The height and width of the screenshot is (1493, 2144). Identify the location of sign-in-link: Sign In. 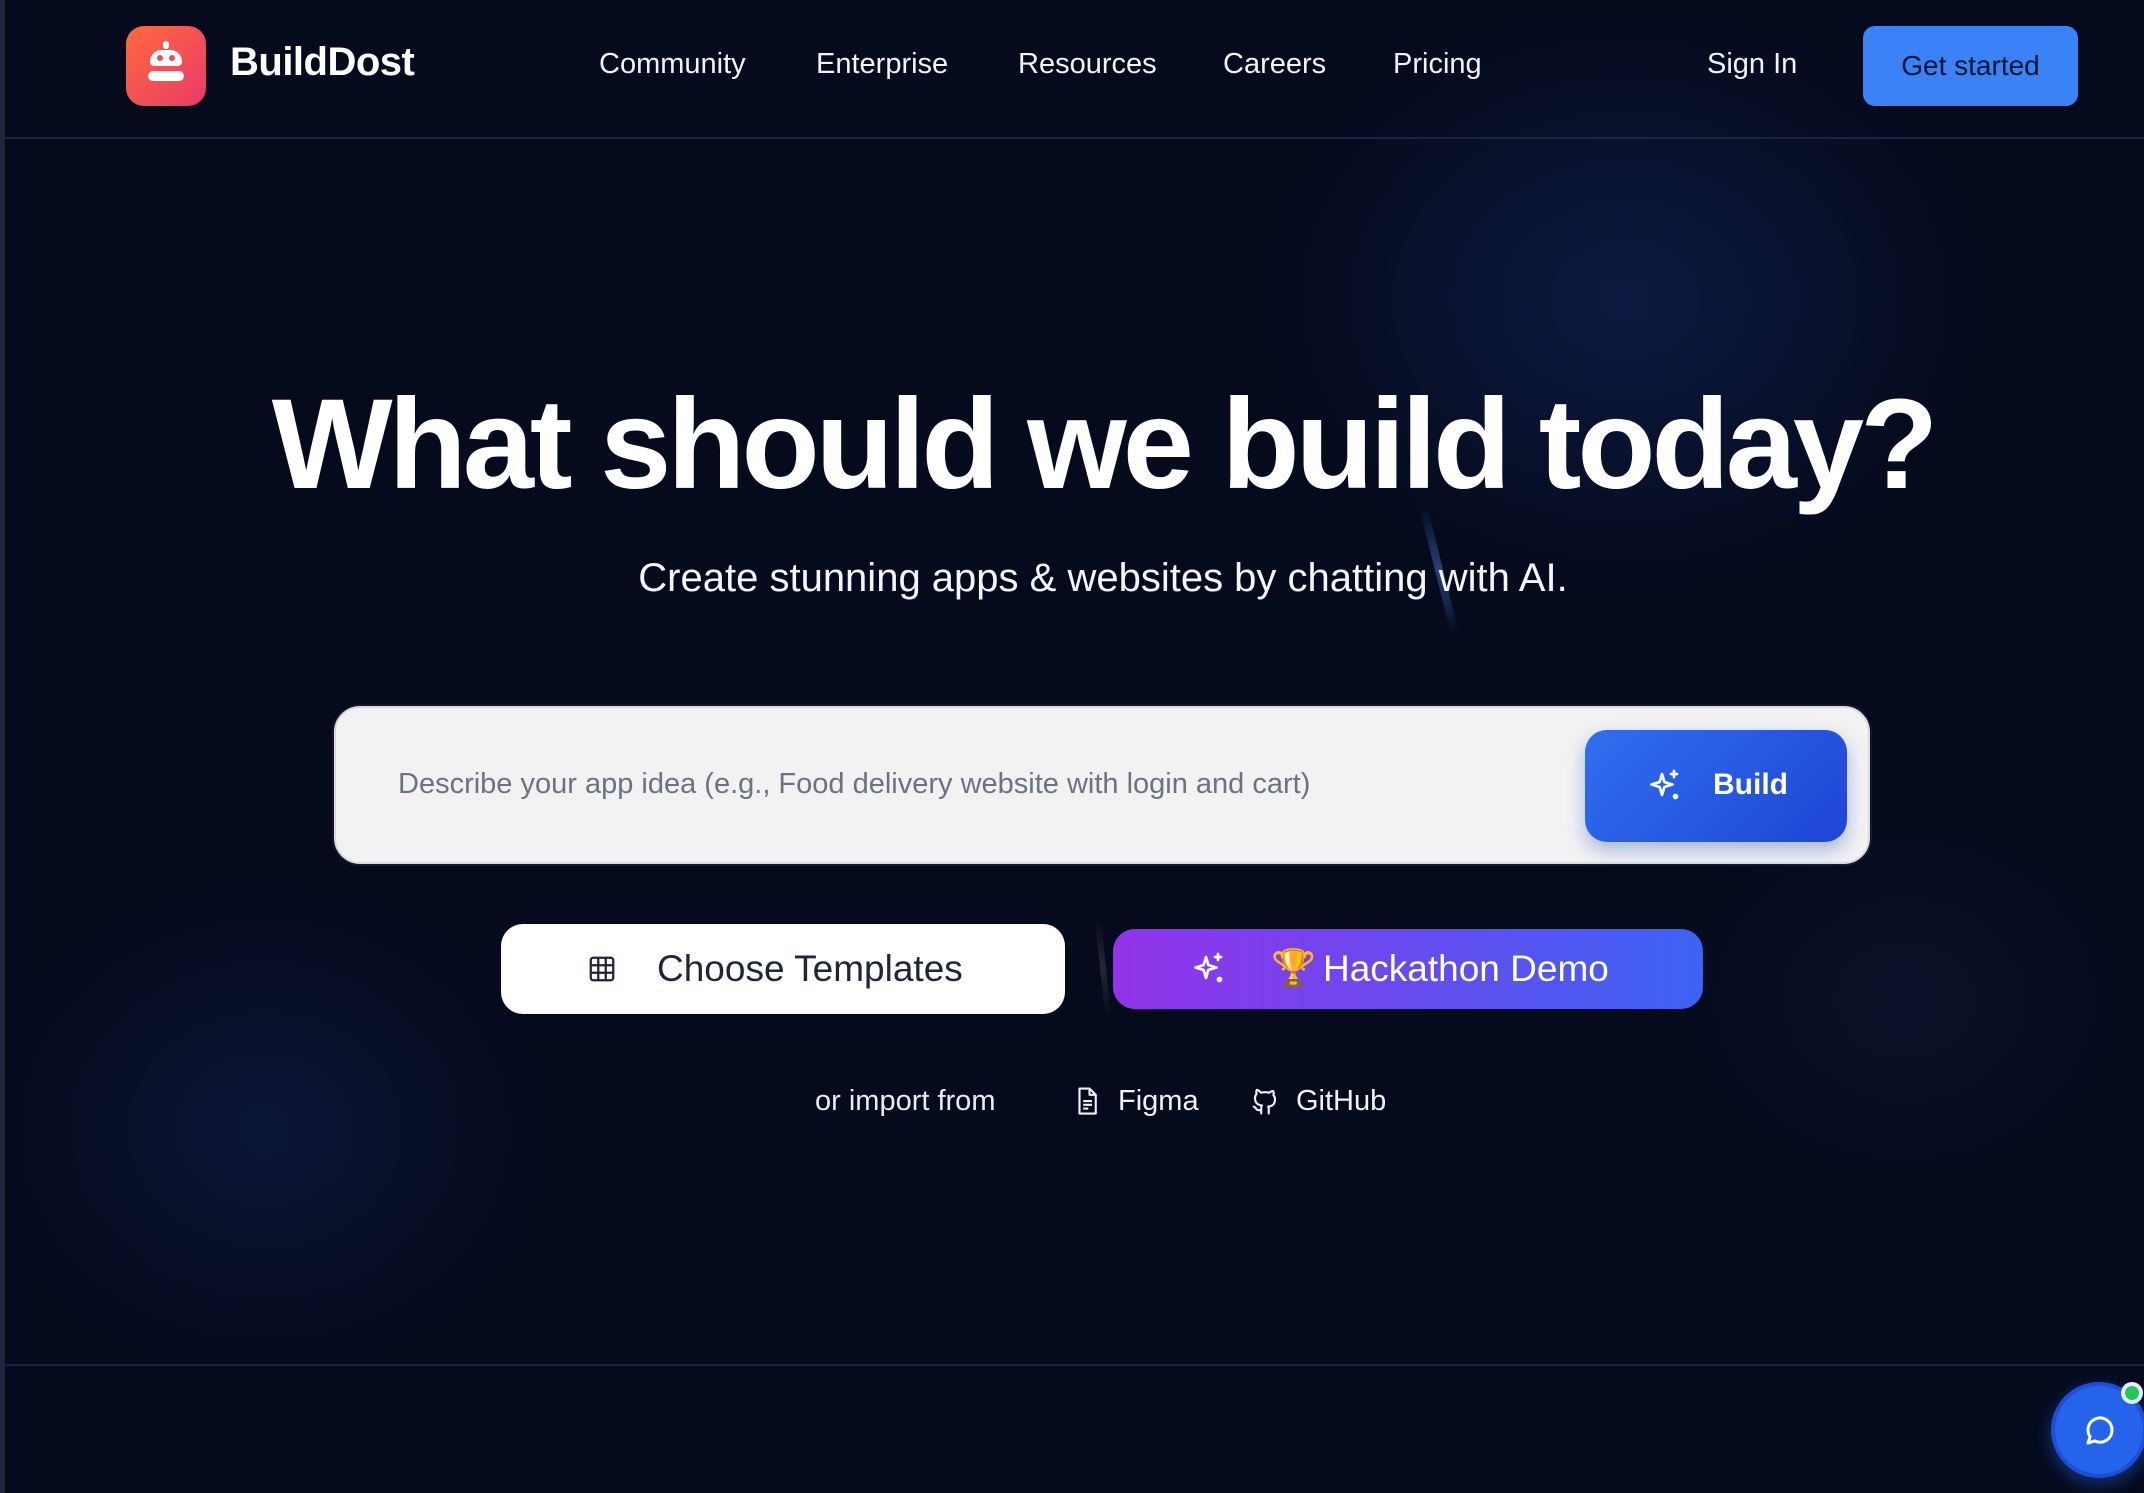
(1752, 64).